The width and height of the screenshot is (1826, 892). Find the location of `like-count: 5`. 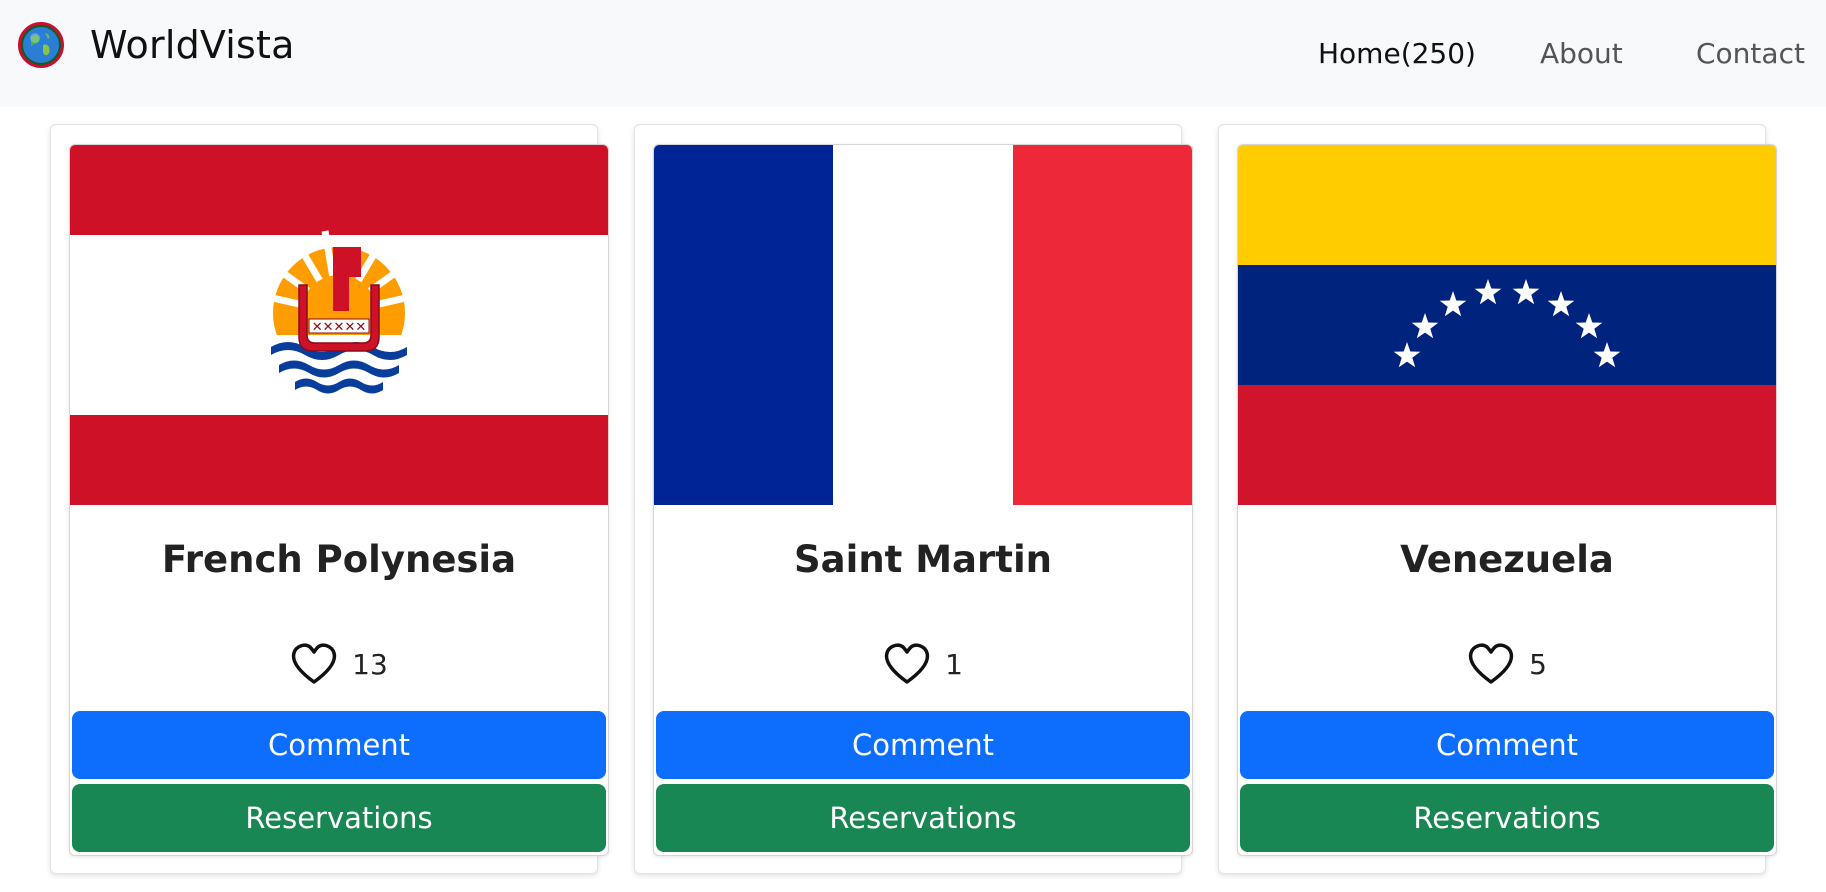

like-count: 5 is located at coordinates (1538, 664).